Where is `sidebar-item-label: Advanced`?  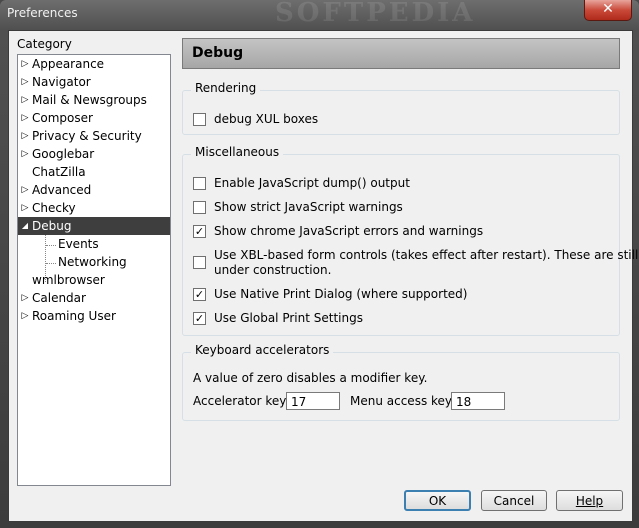
sidebar-item-label: Advanced is located at coordinates (62, 190).